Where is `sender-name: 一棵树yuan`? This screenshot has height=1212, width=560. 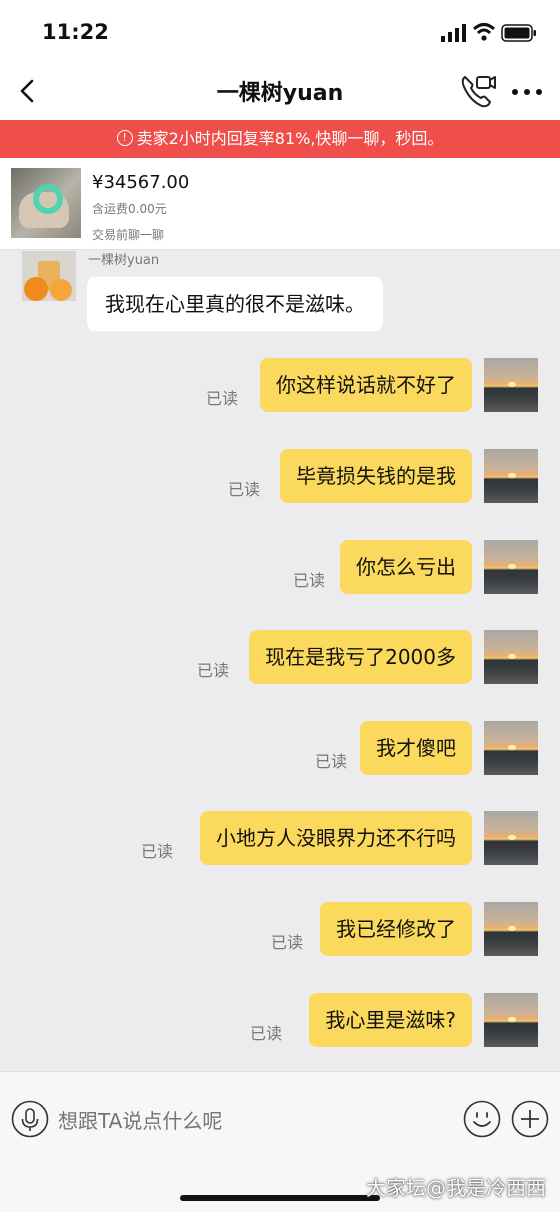
sender-name: 一棵树yuan is located at coordinates (124, 260).